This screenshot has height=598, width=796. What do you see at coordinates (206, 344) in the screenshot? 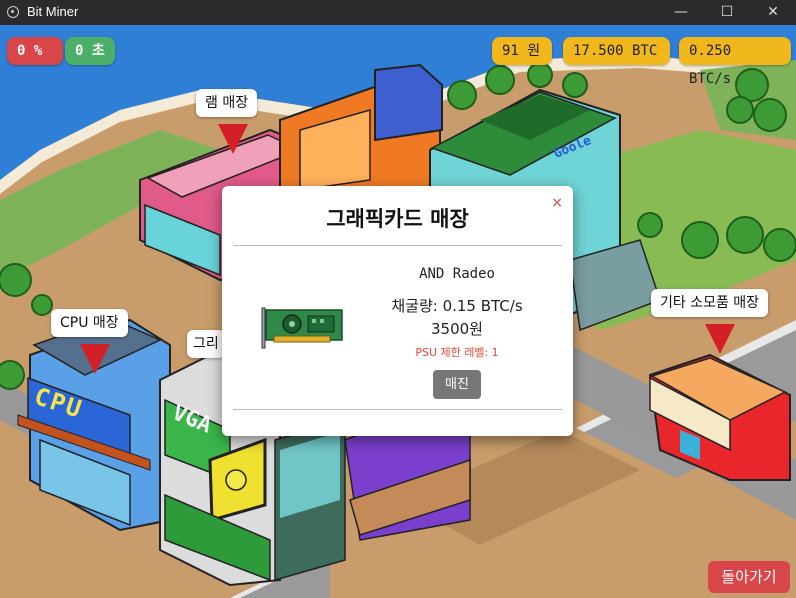
I see `store-label-gpu: 그리` at bounding box center [206, 344].